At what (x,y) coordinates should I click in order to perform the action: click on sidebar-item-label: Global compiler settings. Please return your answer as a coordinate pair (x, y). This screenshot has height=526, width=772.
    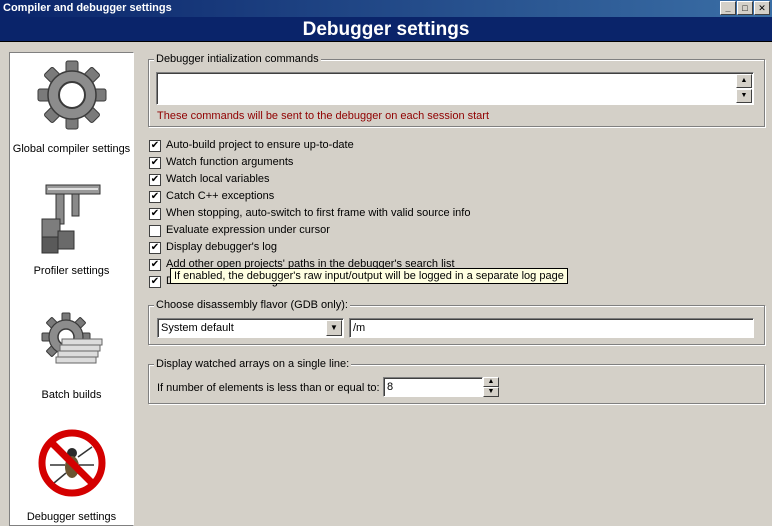
    Looking at the image, I should click on (71, 149).